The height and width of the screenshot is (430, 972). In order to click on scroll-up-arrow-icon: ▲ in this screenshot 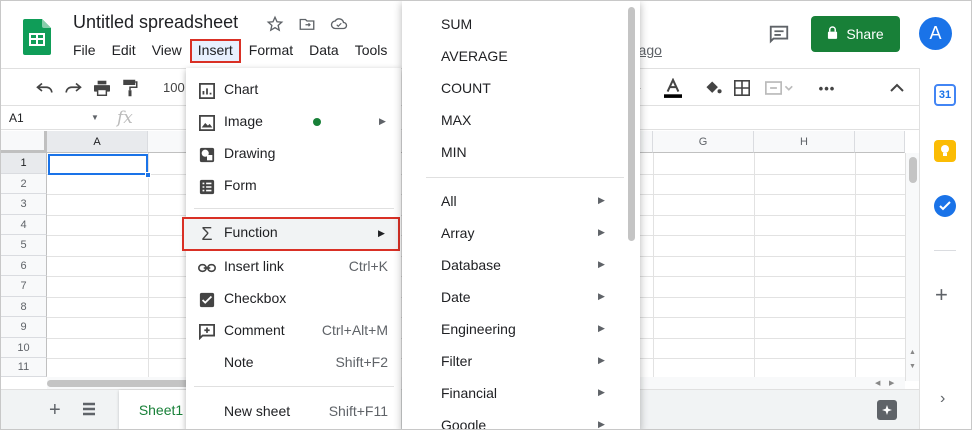, I will do `click(912, 352)`.